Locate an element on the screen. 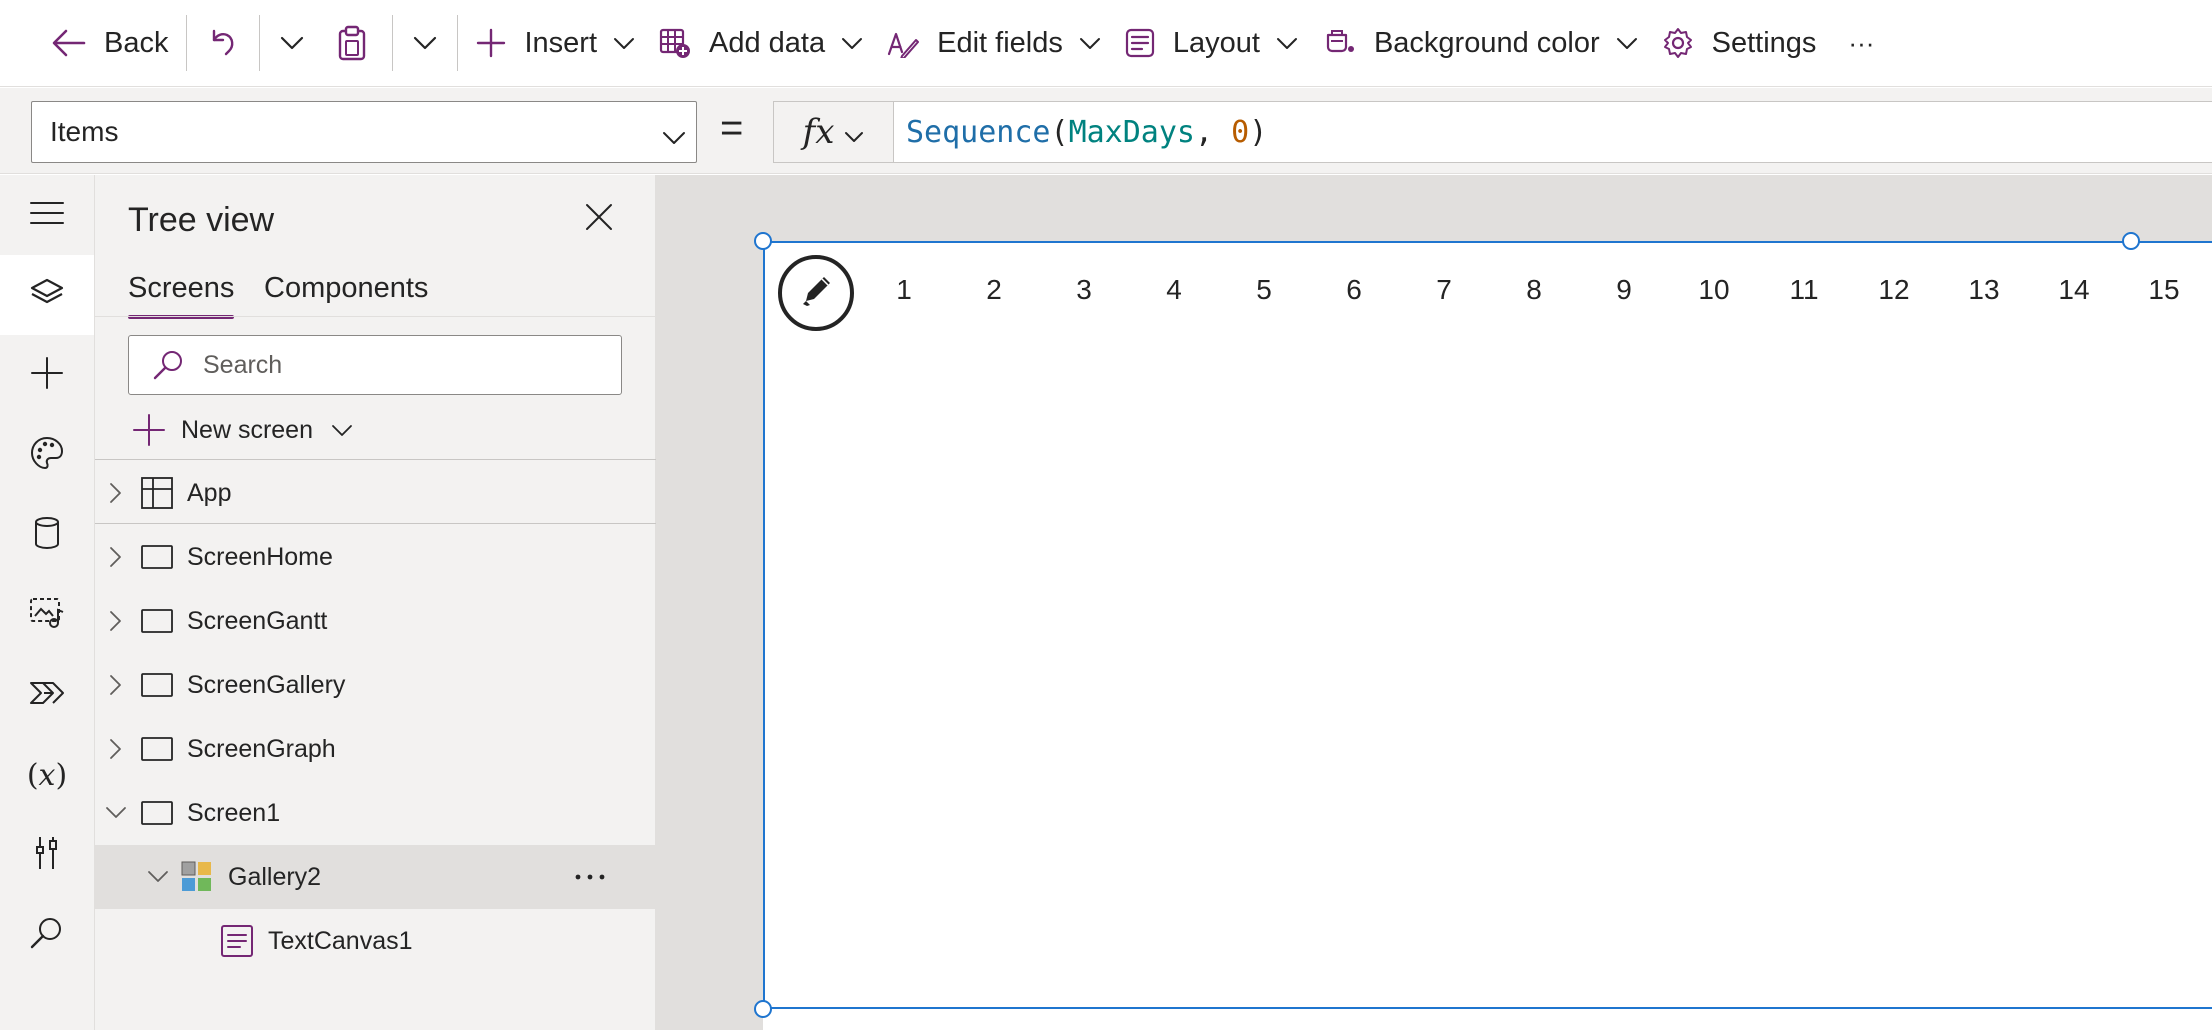  panel-title: Tree view is located at coordinates (201, 220).